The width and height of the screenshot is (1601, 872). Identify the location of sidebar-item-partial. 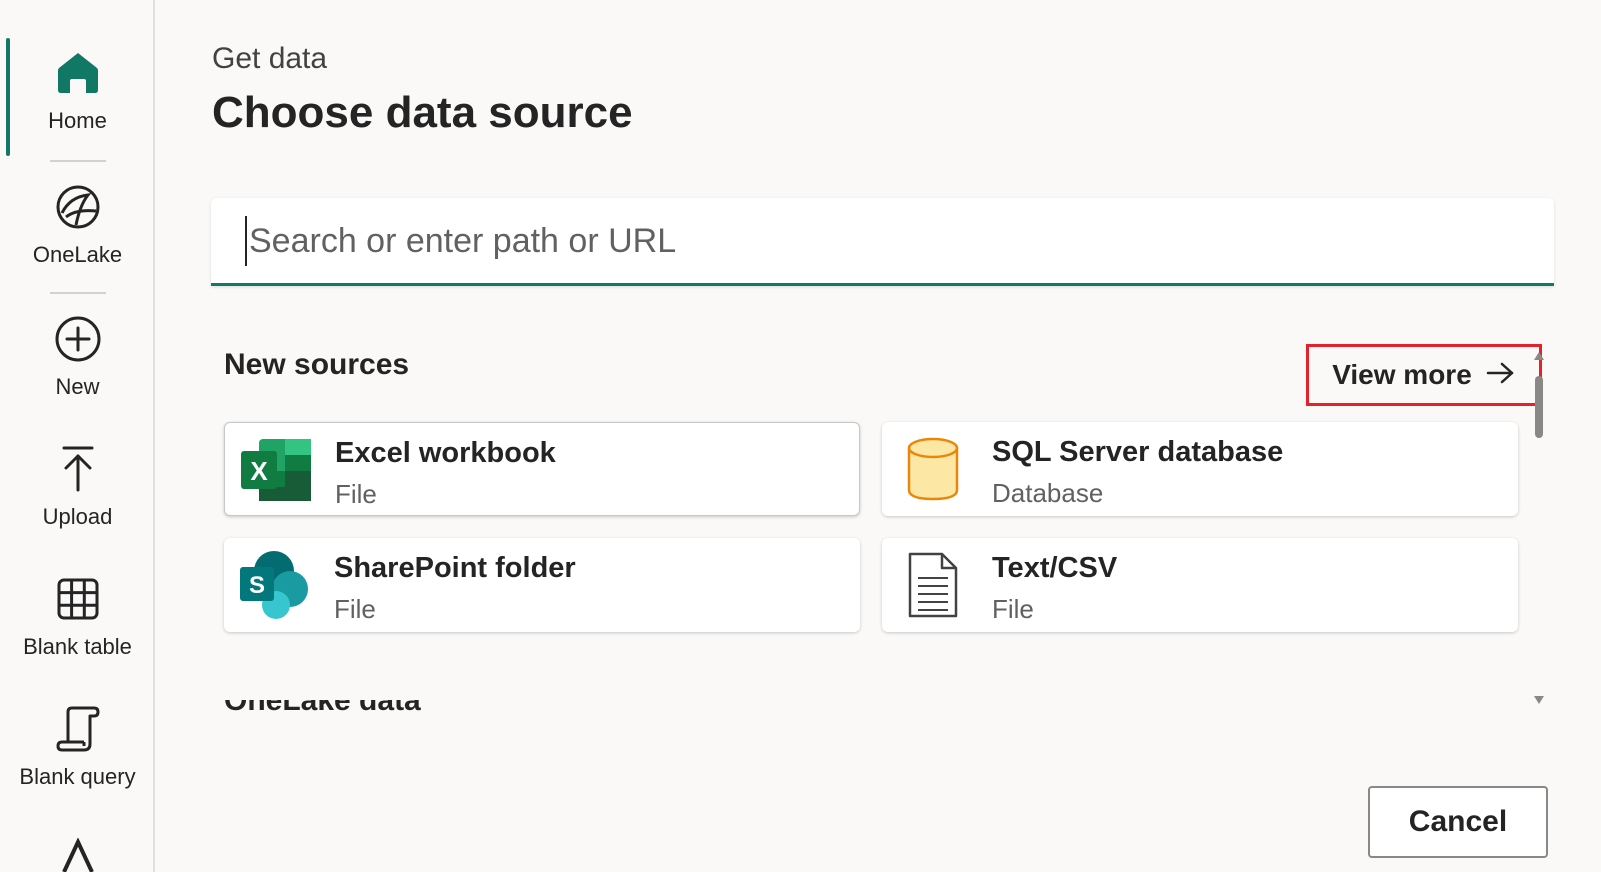
(77, 855).